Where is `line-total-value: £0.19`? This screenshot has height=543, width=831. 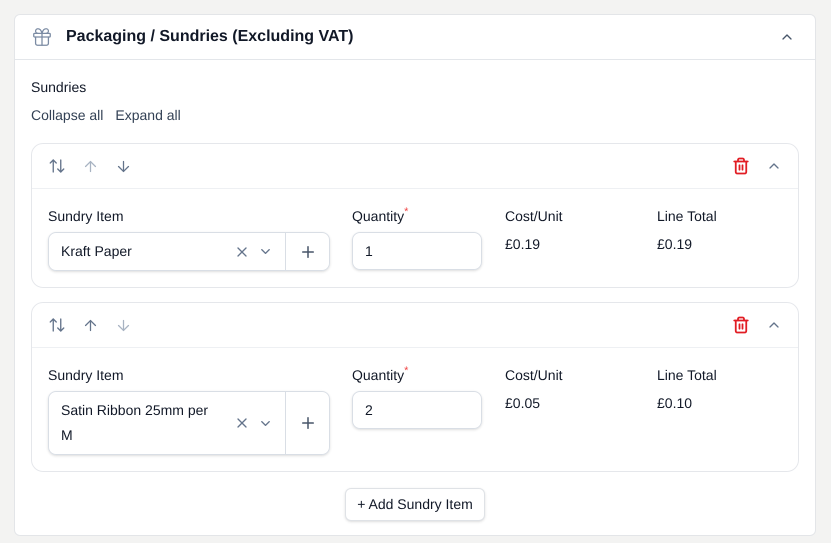
line-total-value: £0.19 is located at coordinates (675, 244).